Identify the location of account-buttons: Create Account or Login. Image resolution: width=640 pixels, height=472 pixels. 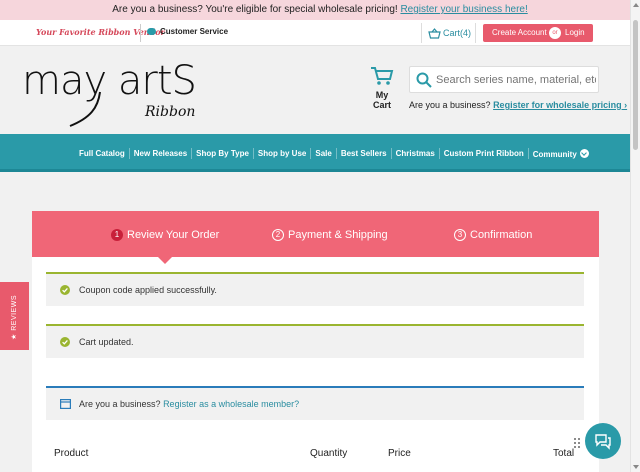
(538, 33).